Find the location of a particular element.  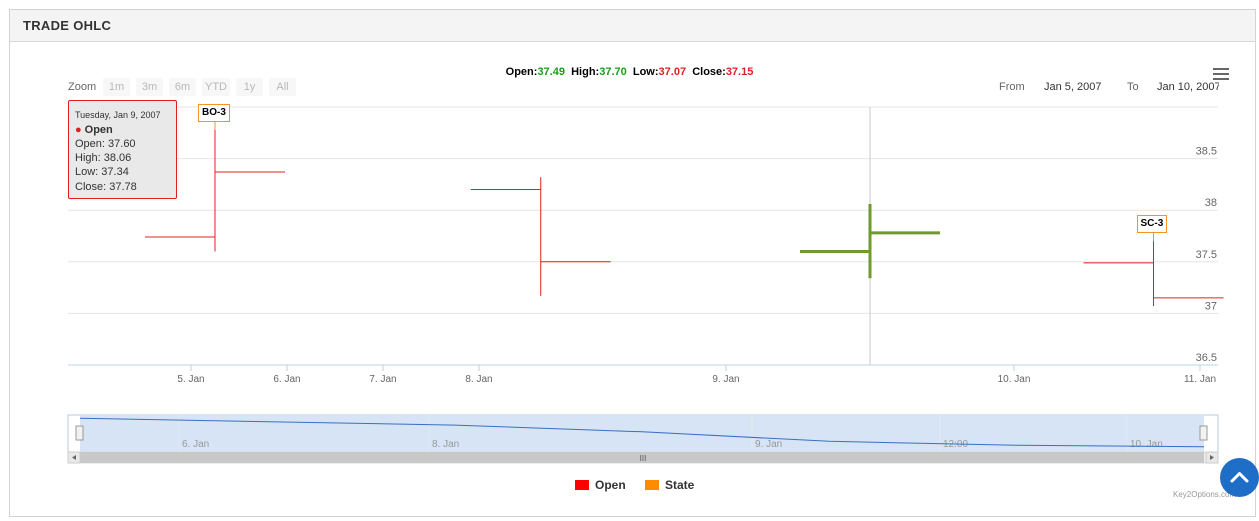

y-axis: 36.5 37 37.5 38 38.5 is located at coordinates (1206, 255).